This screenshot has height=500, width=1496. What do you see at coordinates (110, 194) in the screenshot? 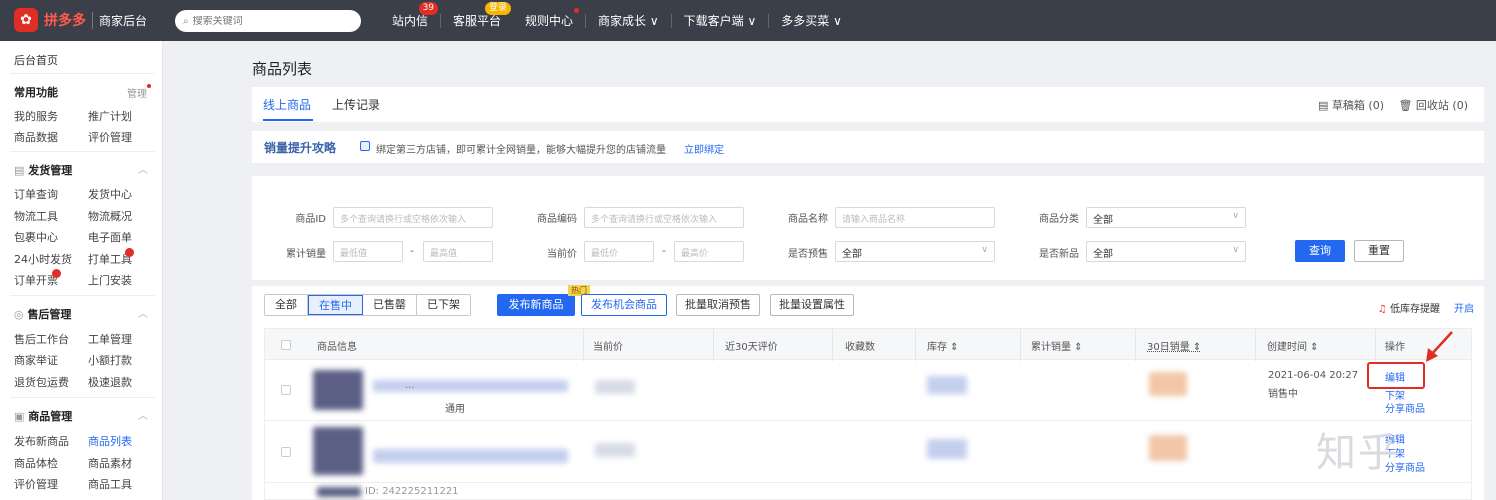
I see `sidebar-item-shipping-center: 发货中心` at bounding box center [110, 194].